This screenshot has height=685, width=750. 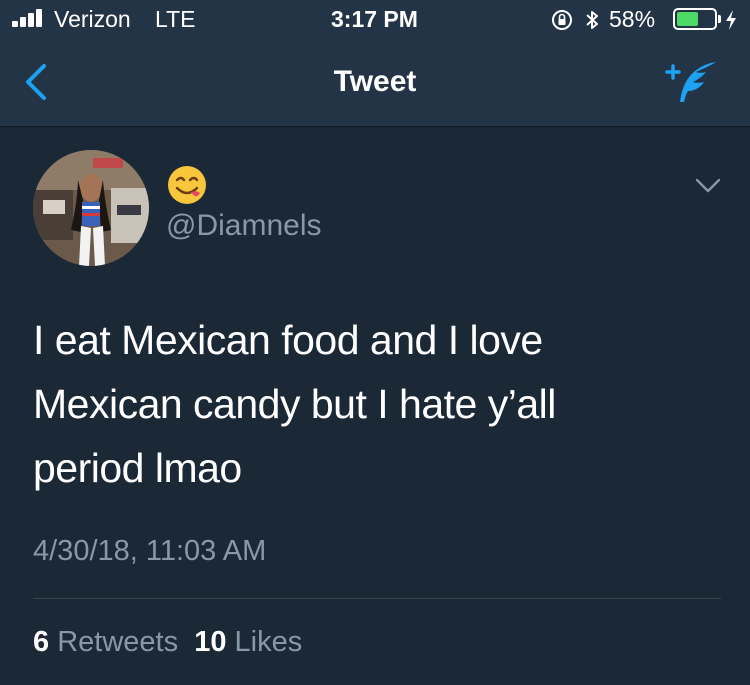 What do you see at coordinates (210, 642) in the screenshot?
I see `likes-count: 10` at bounding box center [210, 642].